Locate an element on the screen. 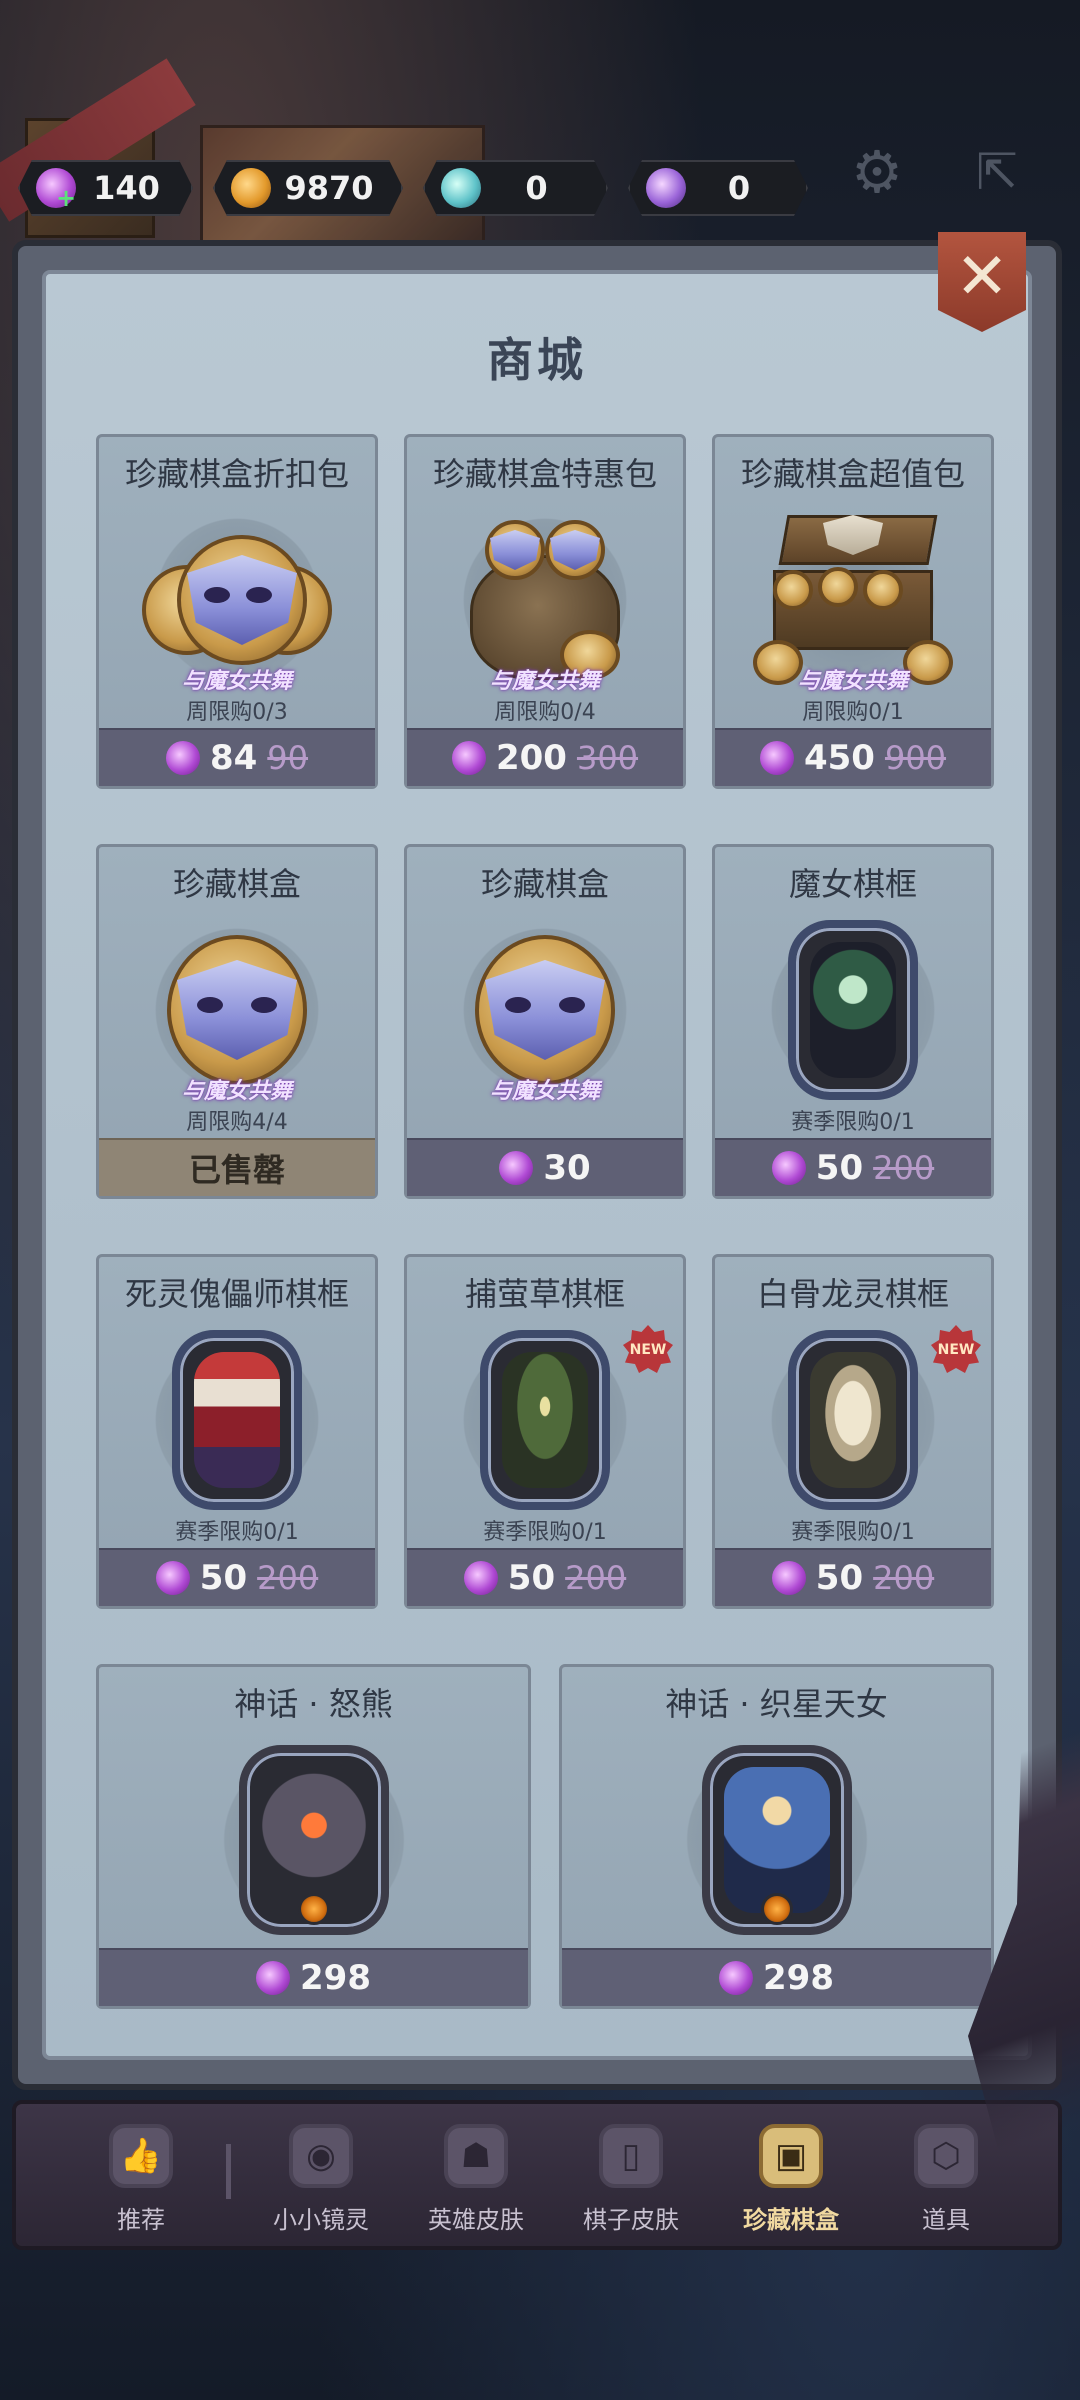 The image size is (1080, 2400). nav-divider is located at coordinates (228, 2171).